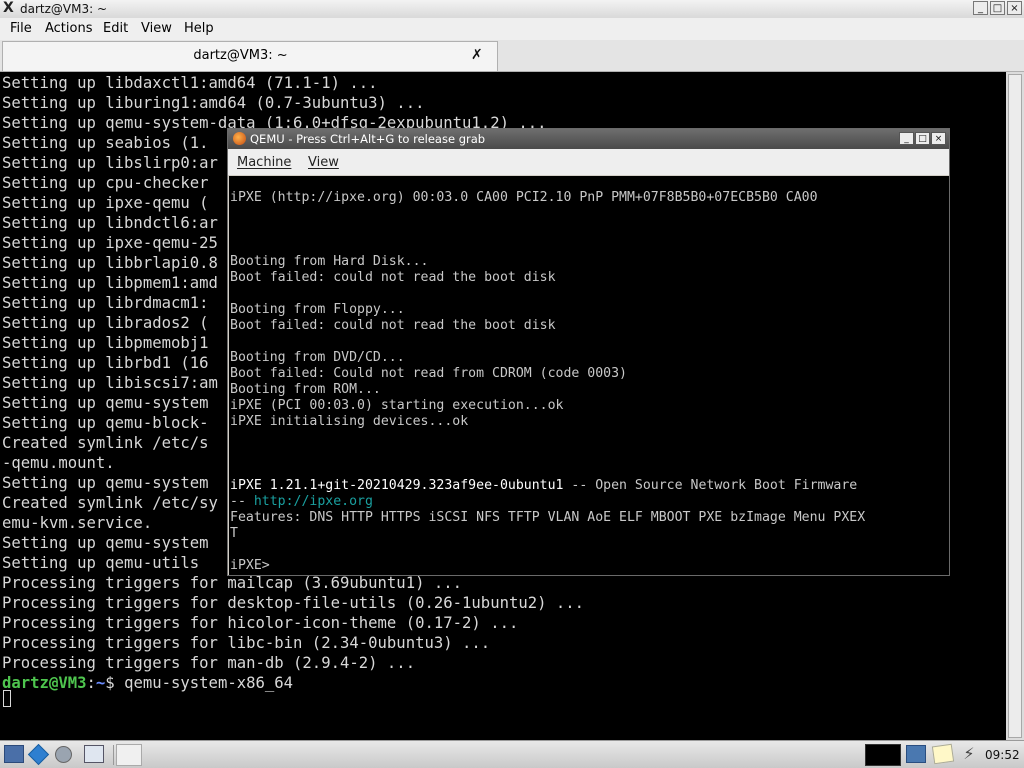 This screenshot has height=768, width=1024. What do you see at coordinates (115, 29) in the screenshot?
I see `menu-edit: Edit` at bounding box center [115, 29].